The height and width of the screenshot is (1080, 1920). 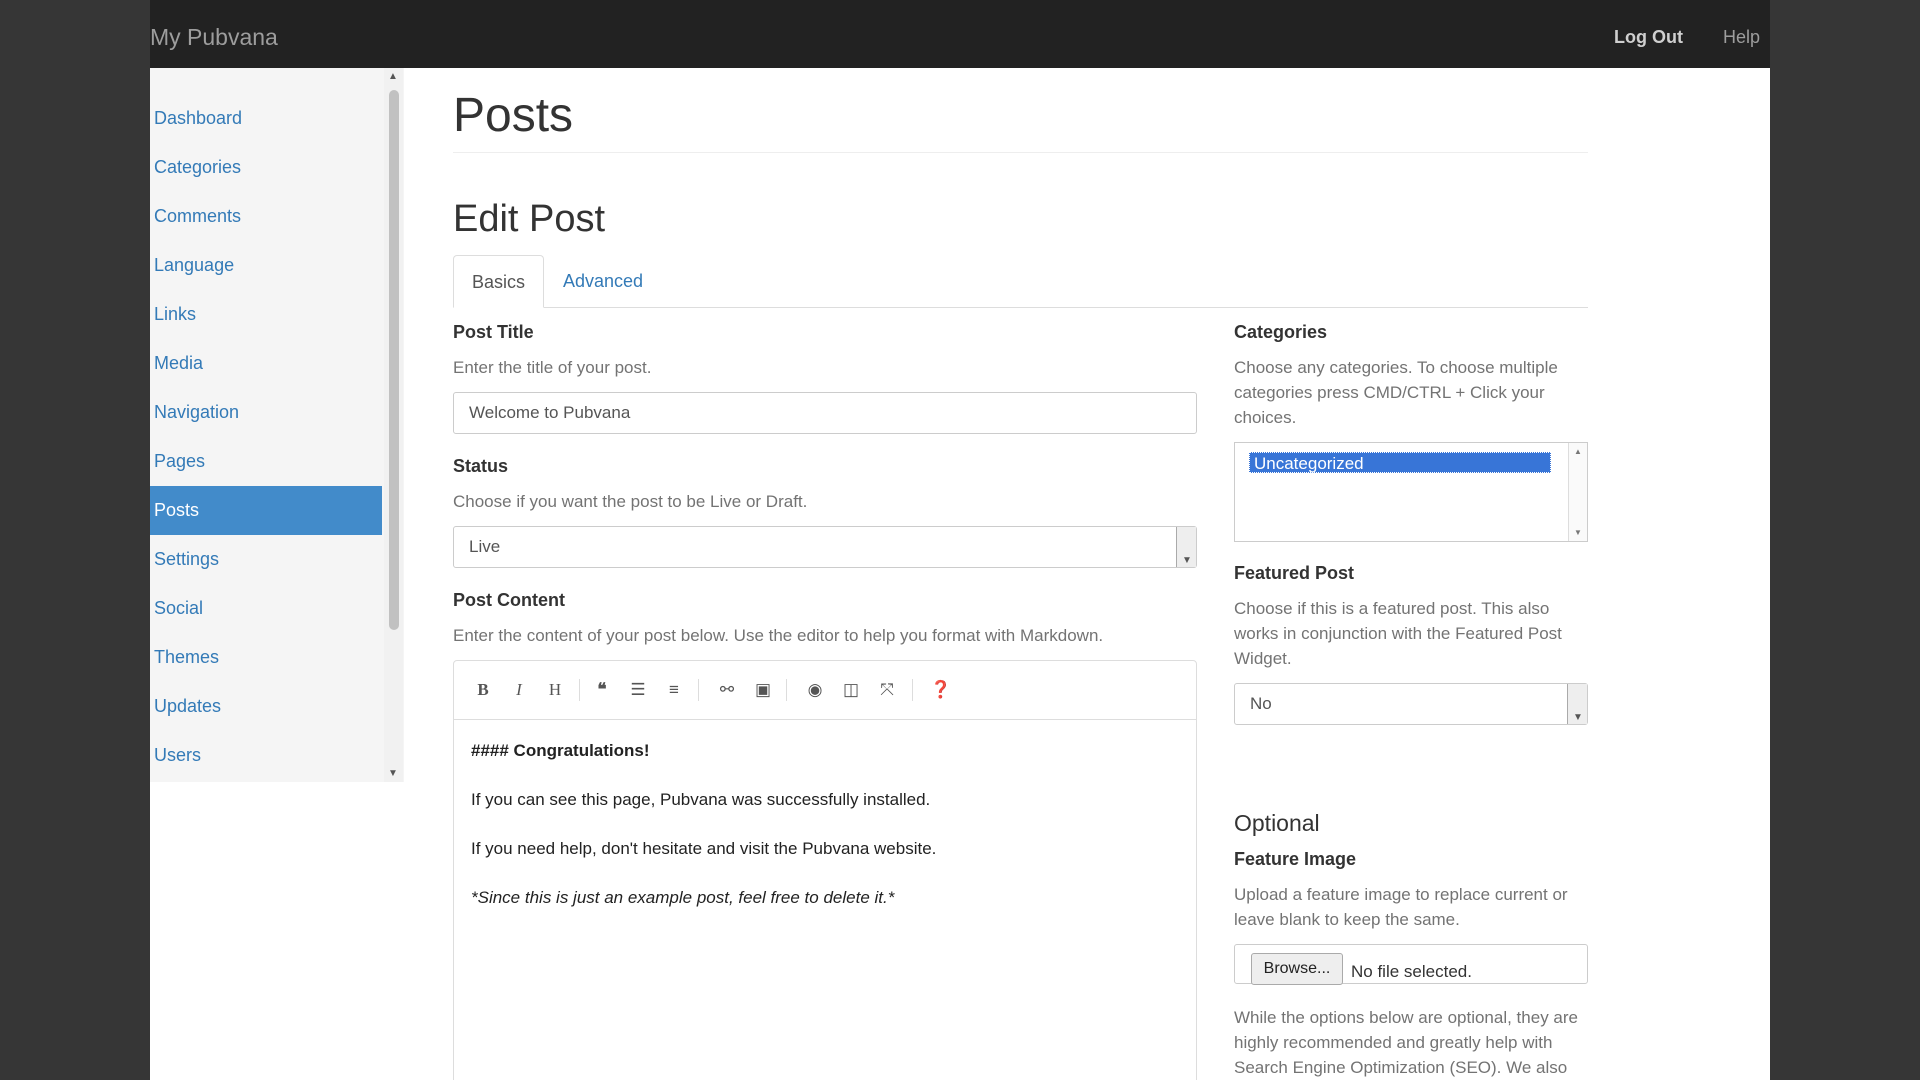 What do you see at coordinates (638, 690) in the screenshot?
I see `unordered-list-icon: ☰` at bounding box center [638, 690].